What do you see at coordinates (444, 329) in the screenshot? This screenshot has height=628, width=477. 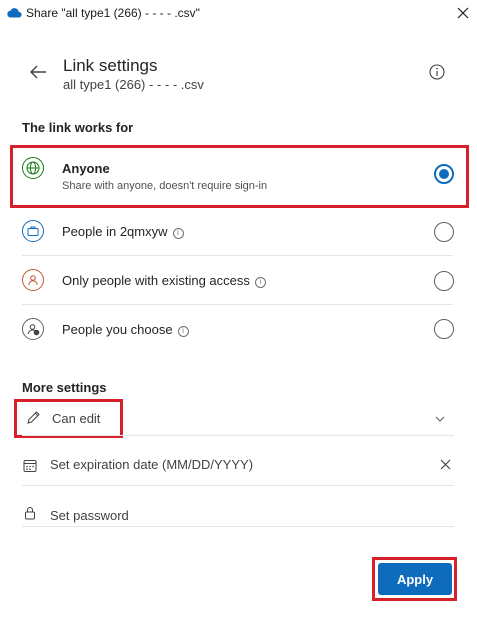 I see `radio-people-you-choose` at bounding box center [444, 329].